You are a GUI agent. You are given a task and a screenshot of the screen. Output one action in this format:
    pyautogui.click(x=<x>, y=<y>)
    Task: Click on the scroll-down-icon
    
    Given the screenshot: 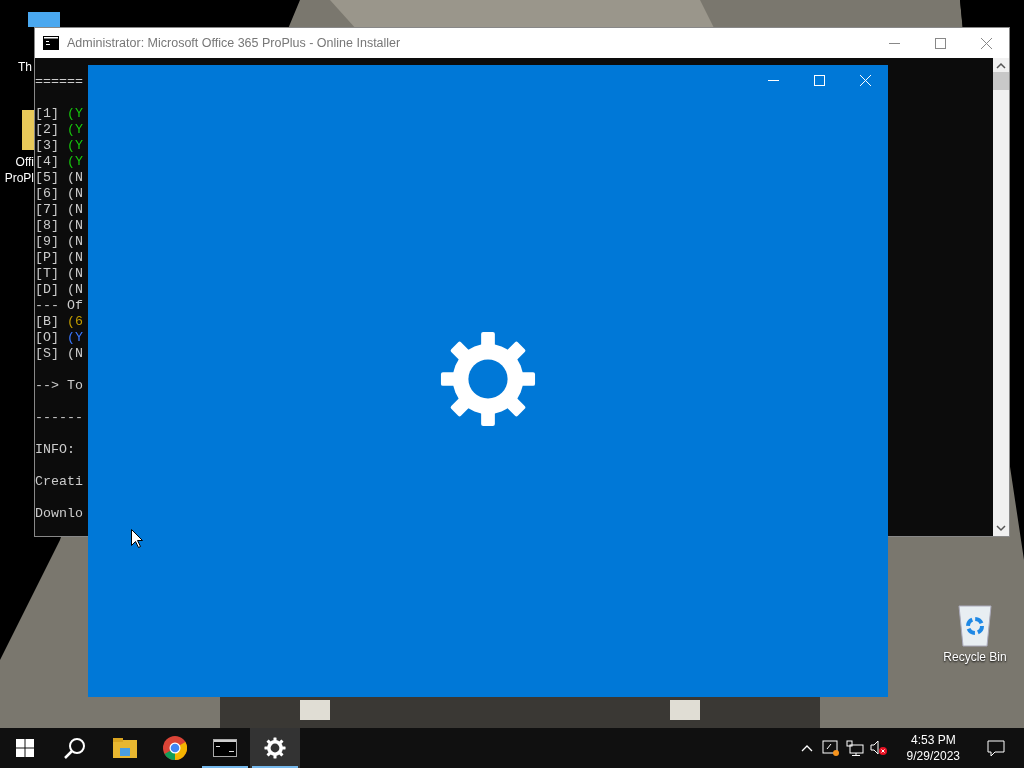 What is the action you would take?
    pyautogui.click(x=1001, y=528)
    